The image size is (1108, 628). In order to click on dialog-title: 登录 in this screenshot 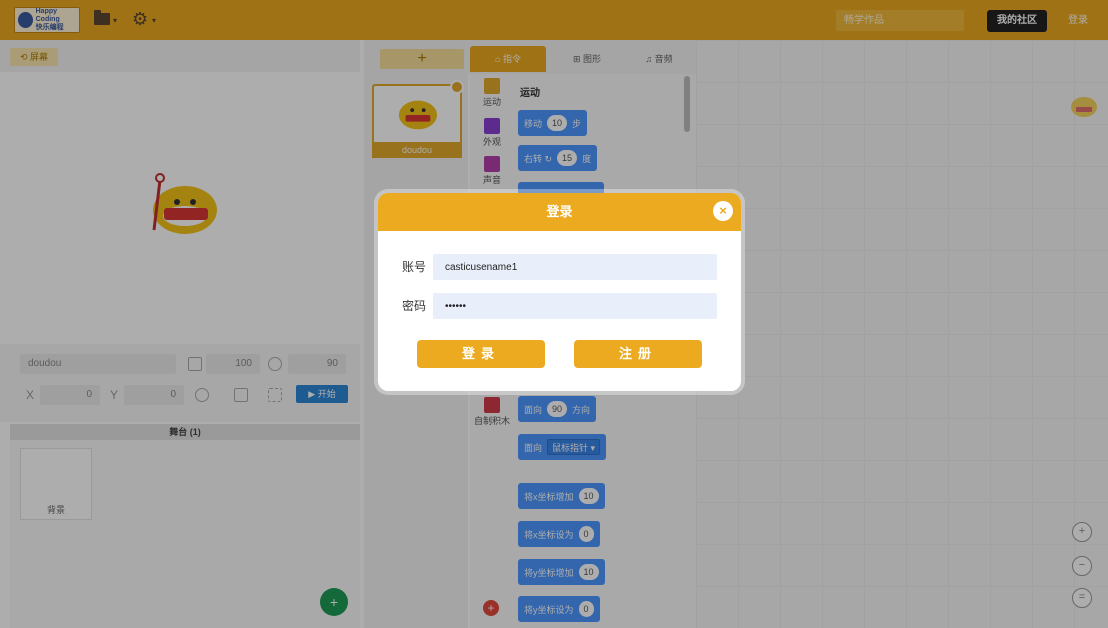, I will do `click(559, 212)`.